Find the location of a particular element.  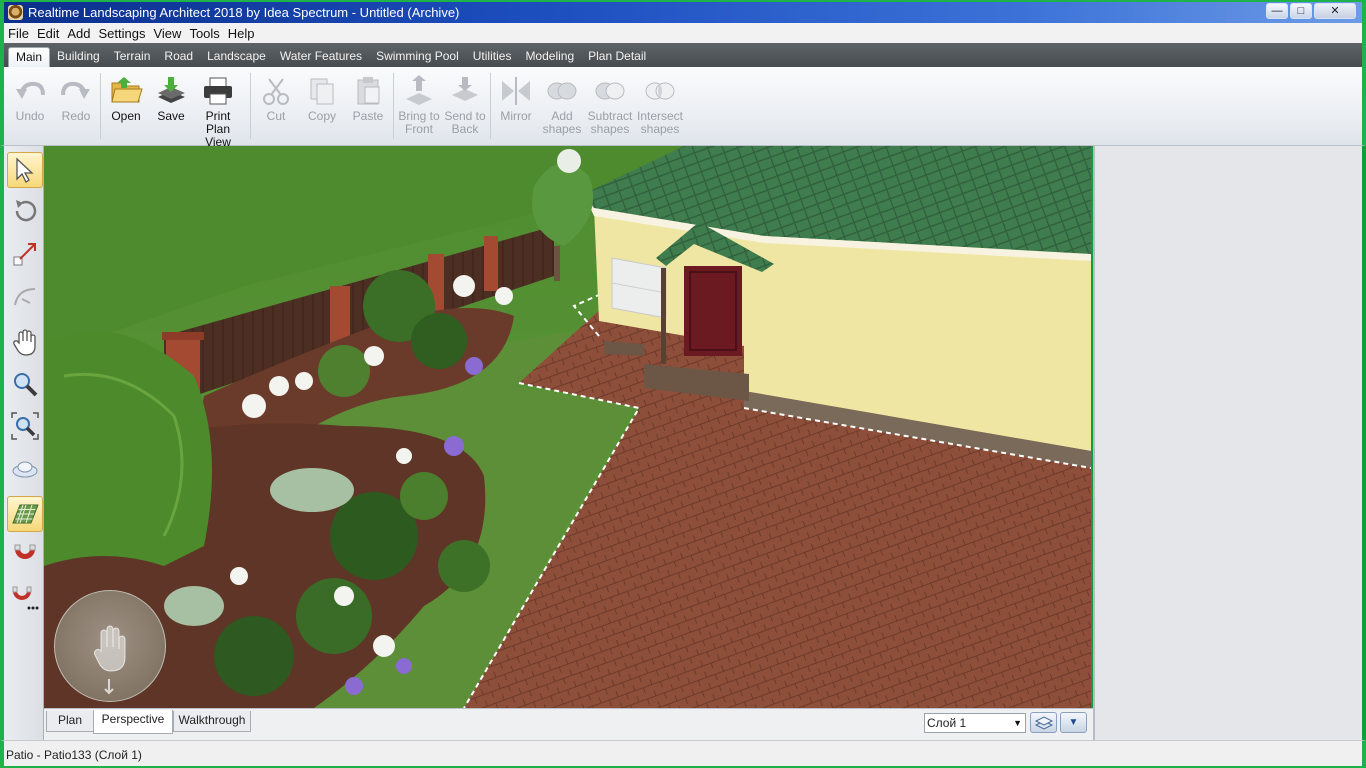

menu-edit: Edit is located at coordinates (52, 33).